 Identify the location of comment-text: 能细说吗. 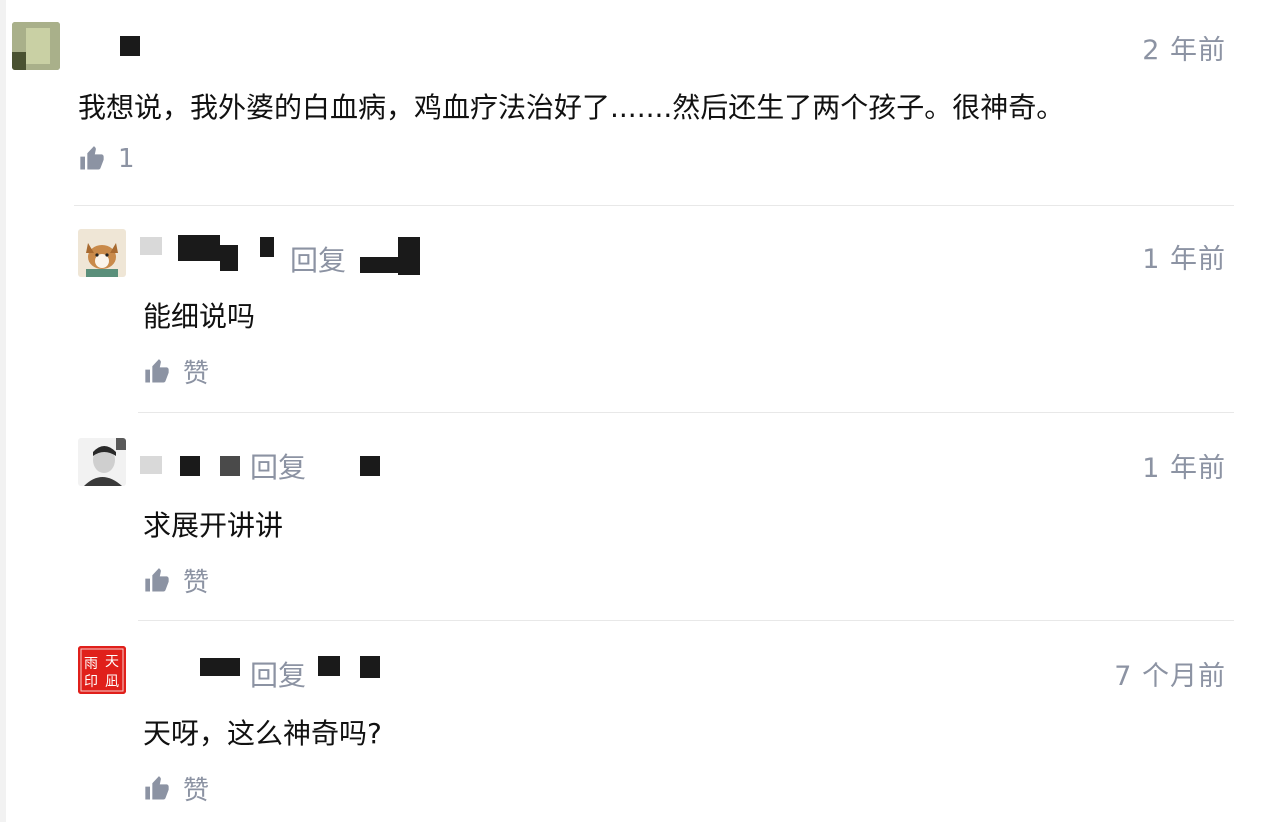
(199, 316).